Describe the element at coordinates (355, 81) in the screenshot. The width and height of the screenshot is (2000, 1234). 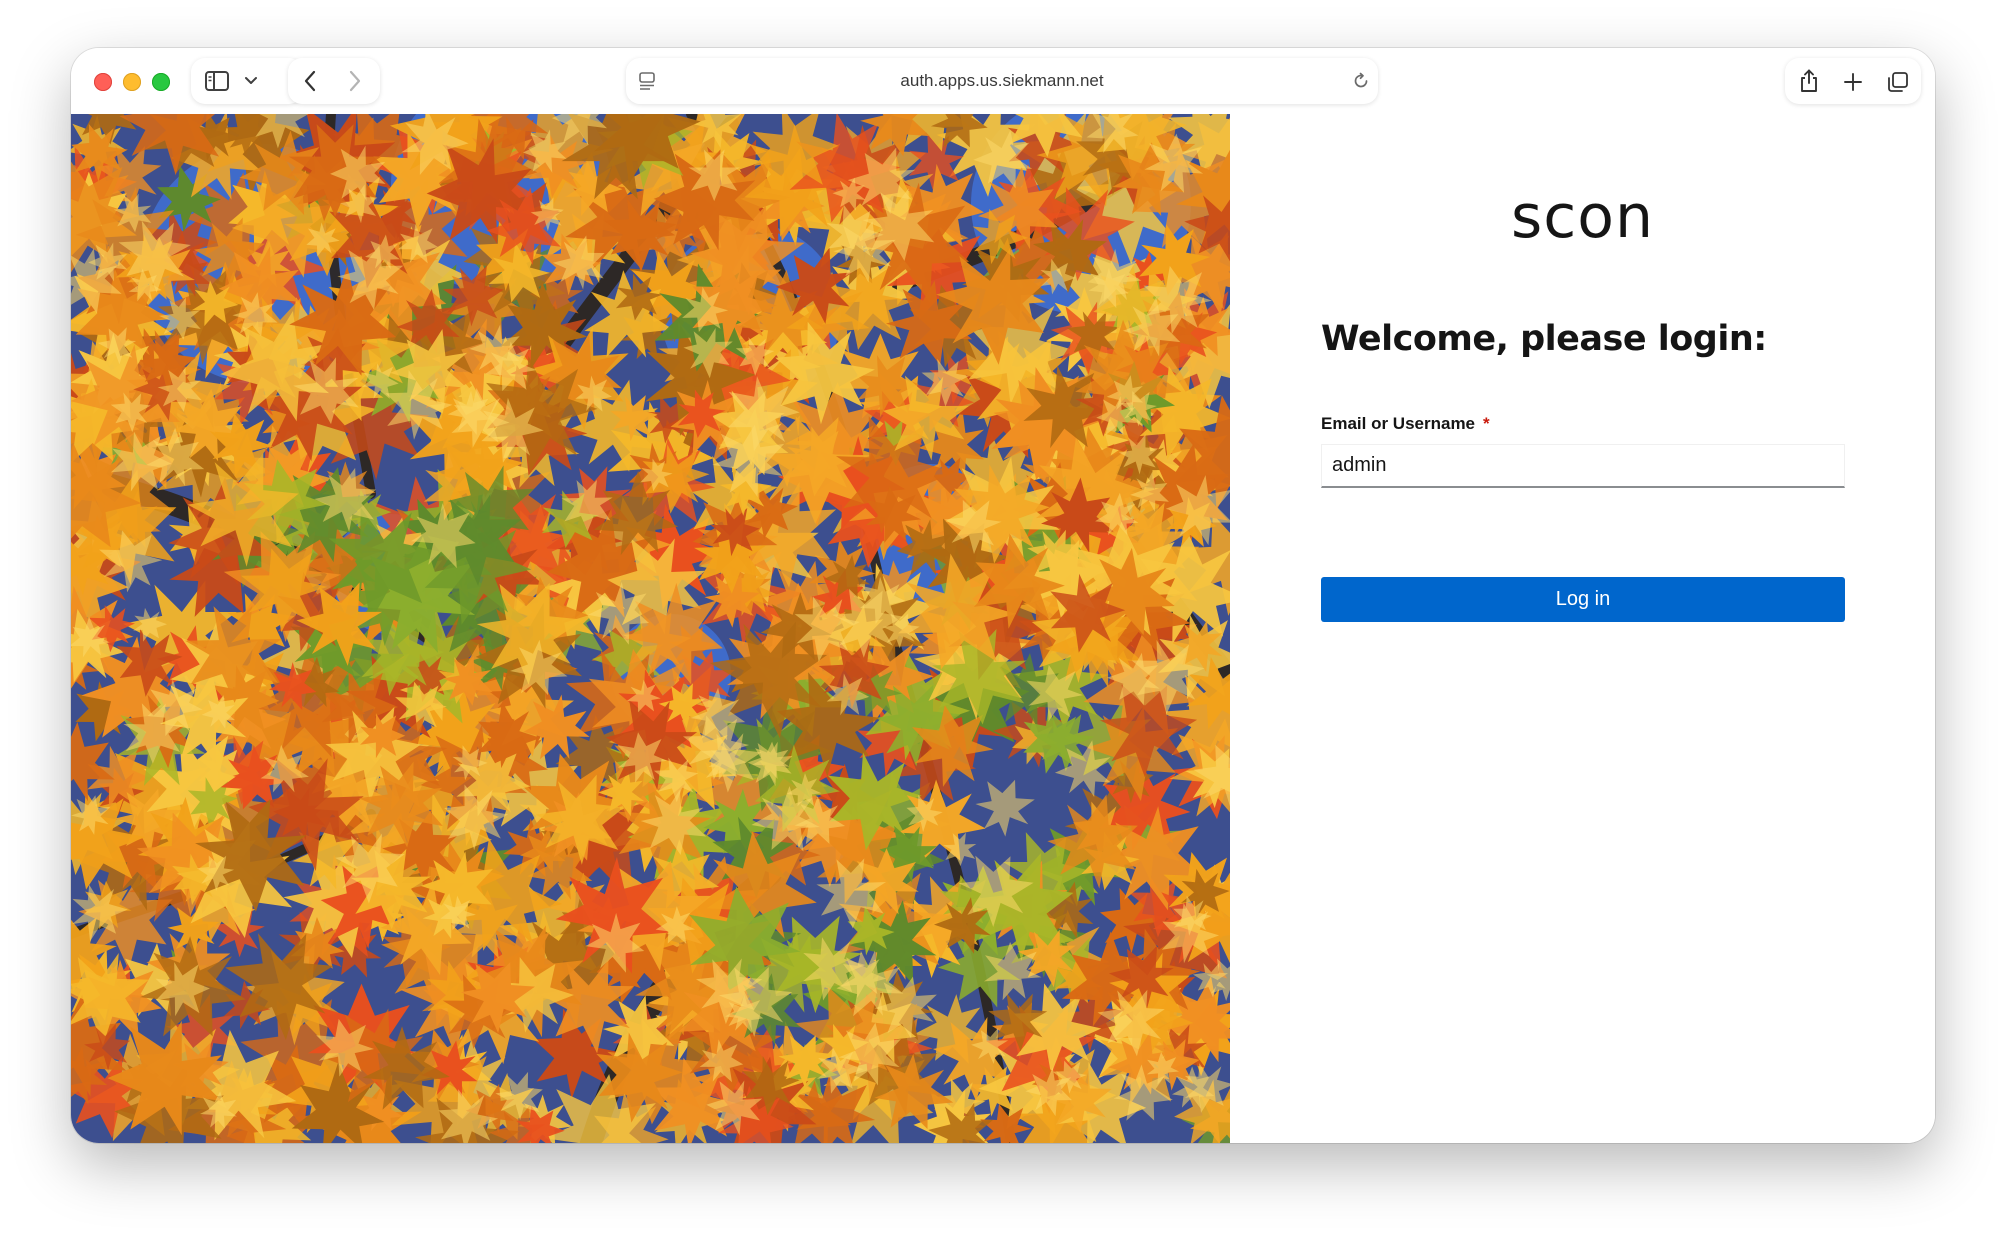
I see `forward-icon` at that location.